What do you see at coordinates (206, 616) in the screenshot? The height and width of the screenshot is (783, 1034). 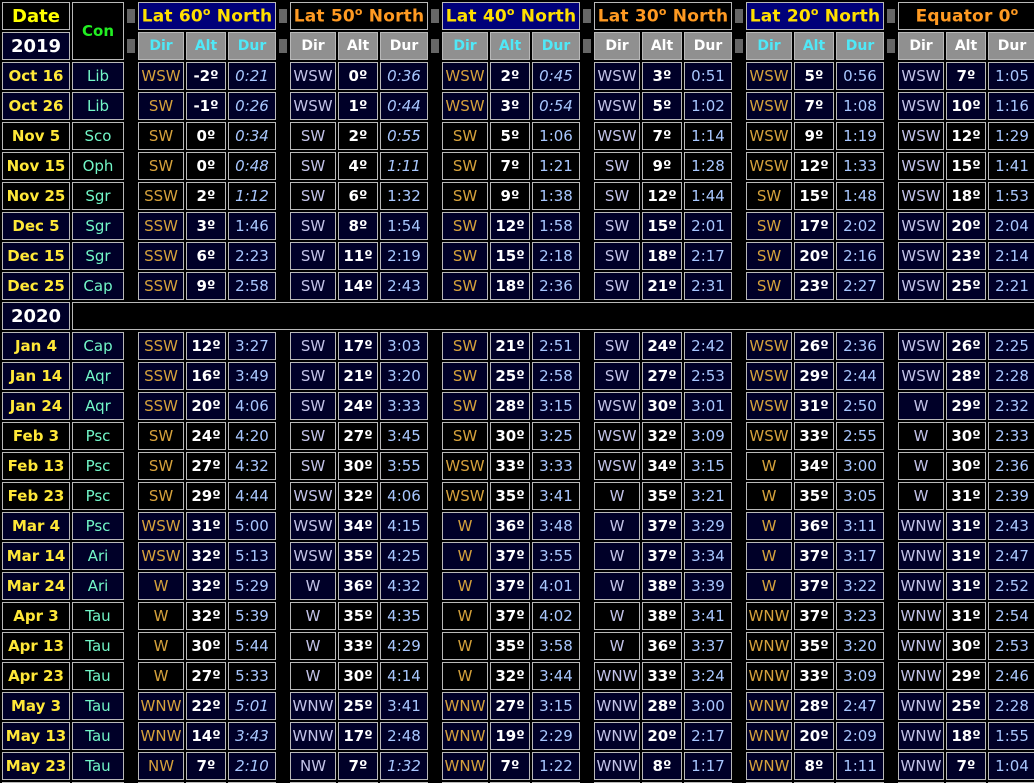 I see `cell-alt-lat0: 32º` at bounding box center [206, 616].